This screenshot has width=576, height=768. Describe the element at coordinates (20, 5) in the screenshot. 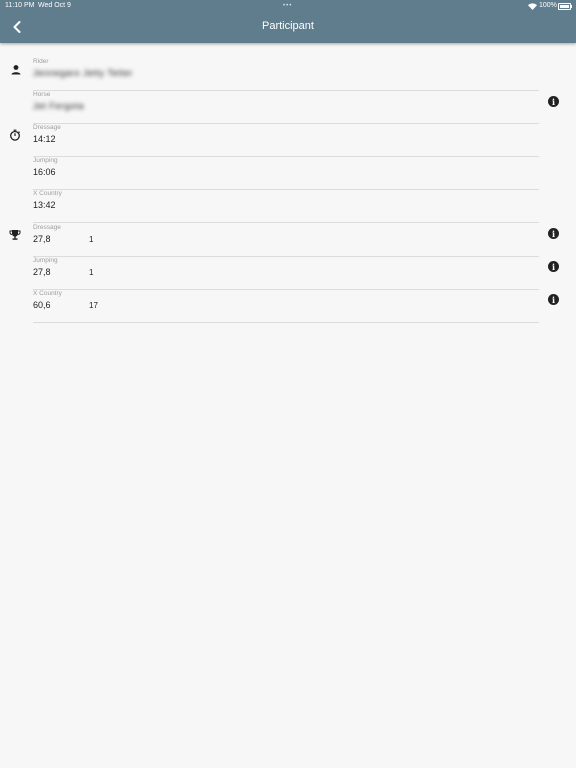

I see `status-time: 11:10 PM` at that location.